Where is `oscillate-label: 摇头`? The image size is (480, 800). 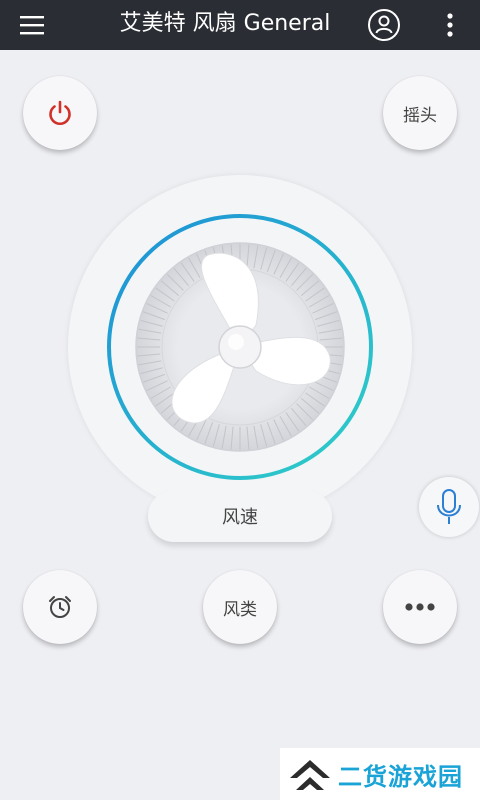 oscillate-label: 摇头 is located at coordinates (420, 115).